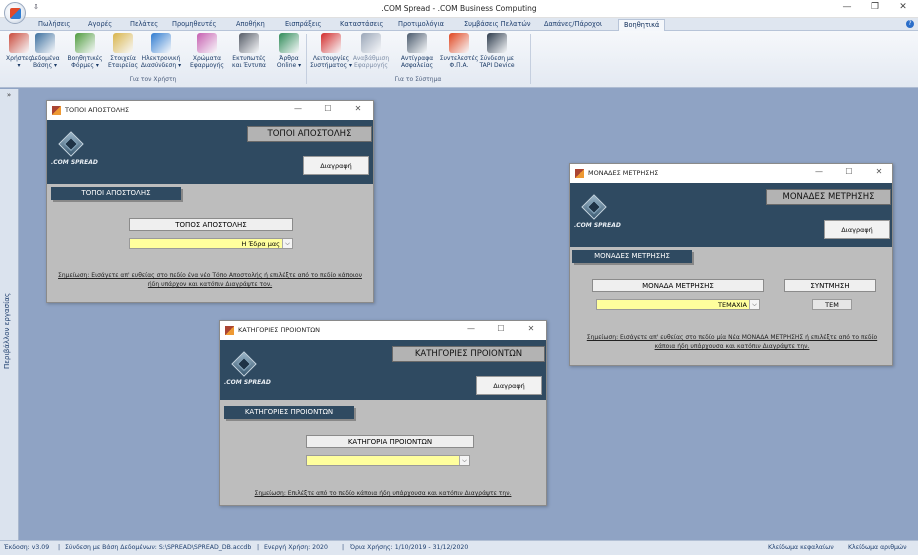  Describe the element at coordinates (877, 547) in the screenshot. I see `num-lock-indicator: Κλείδωμα αριθμών` at that location.